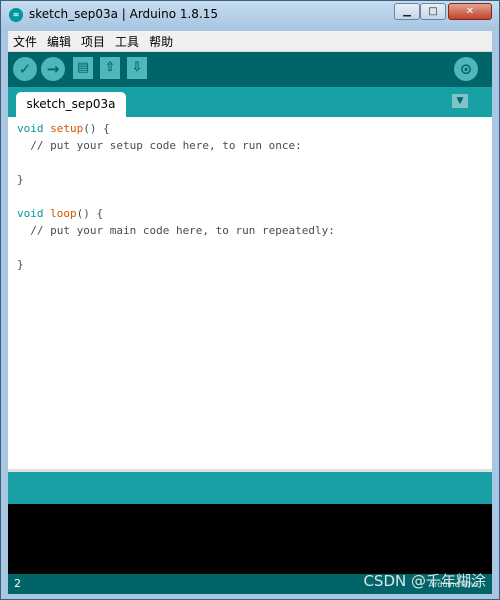 The height and width of the screenshot is (600, 500). What do you see at coordinates (250, 69) in the screenshot?
I see `toolbar: ✓ → ▤ ⇧ ⇩ ⊙` at bounding box center [250, 69].